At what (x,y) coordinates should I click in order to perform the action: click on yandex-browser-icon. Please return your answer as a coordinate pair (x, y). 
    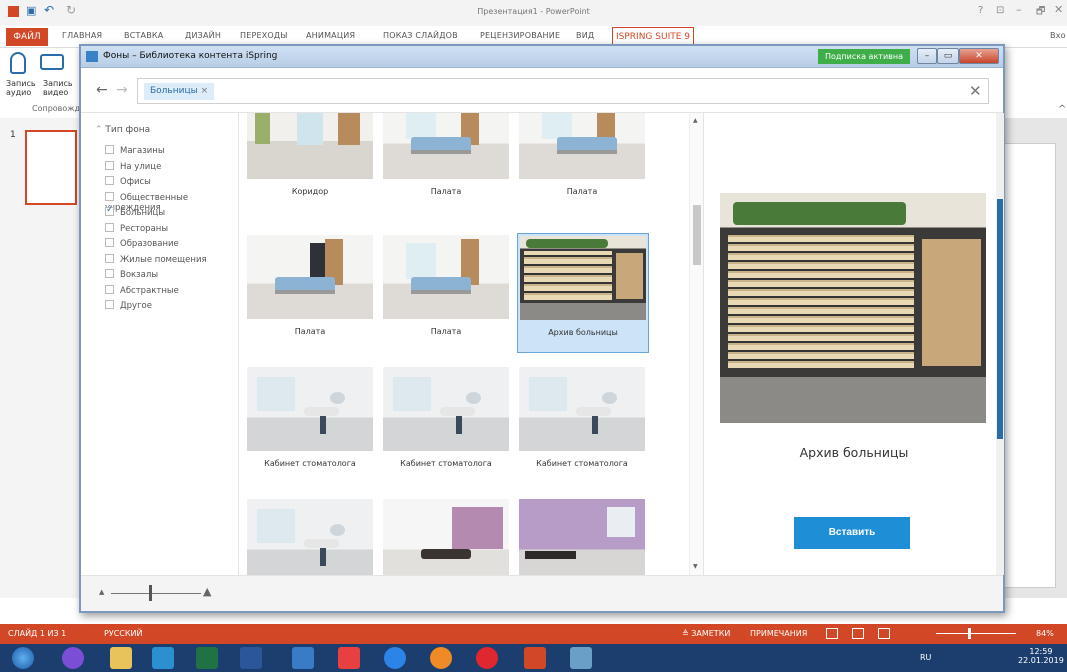
    Looking at the image, I should click on (487, 658).